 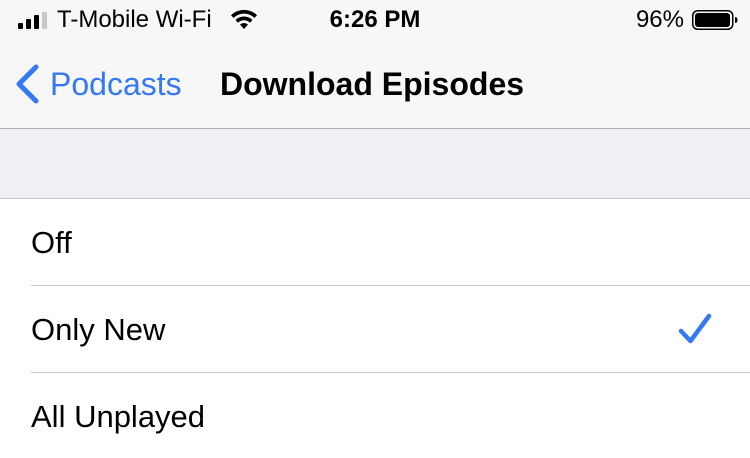 What do you see at coordinates (695, 328) in the screenshot?
I see `checkmark-icon` at bounding box center [695, 328].